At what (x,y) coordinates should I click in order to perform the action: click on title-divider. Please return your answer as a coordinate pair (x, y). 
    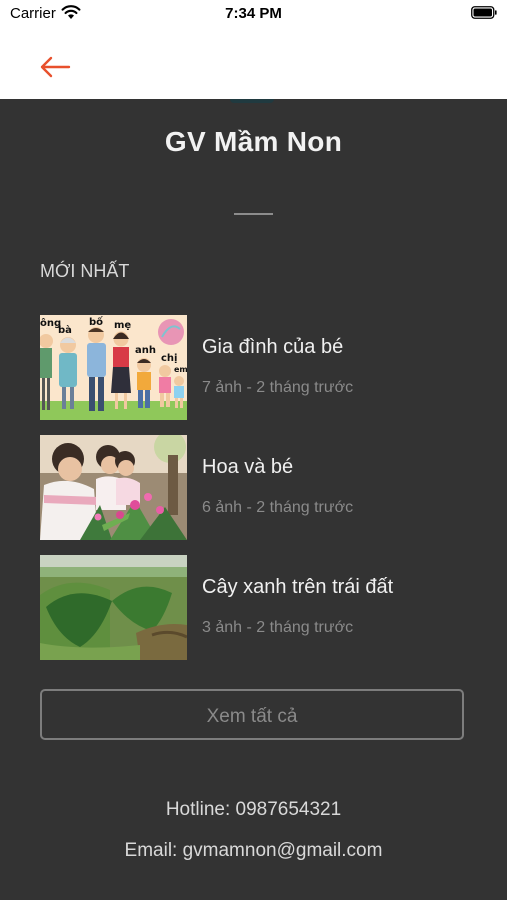
    Looking at the image, I should click on (253, 214).